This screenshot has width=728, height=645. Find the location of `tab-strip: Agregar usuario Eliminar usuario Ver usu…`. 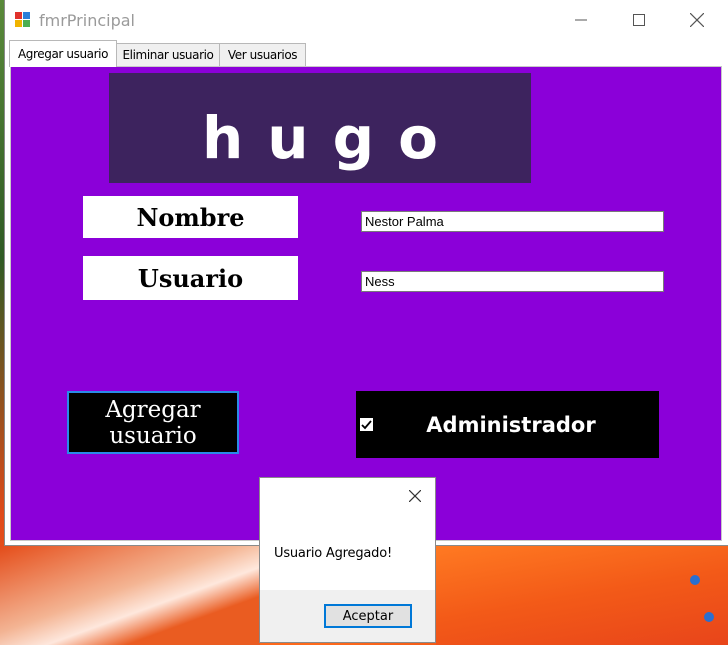

tab-strip: Agregar usuario Eliminar usuario Ver usu… is located at coordinates (366, 53).